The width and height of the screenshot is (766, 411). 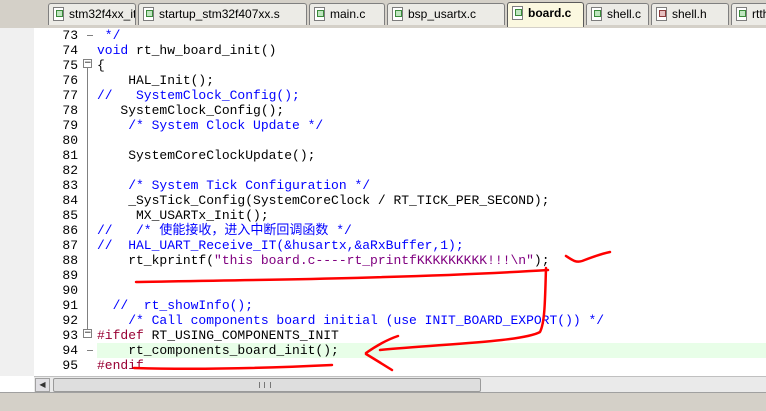 I want to click on line-number: 86, so click(x=70, y=230).